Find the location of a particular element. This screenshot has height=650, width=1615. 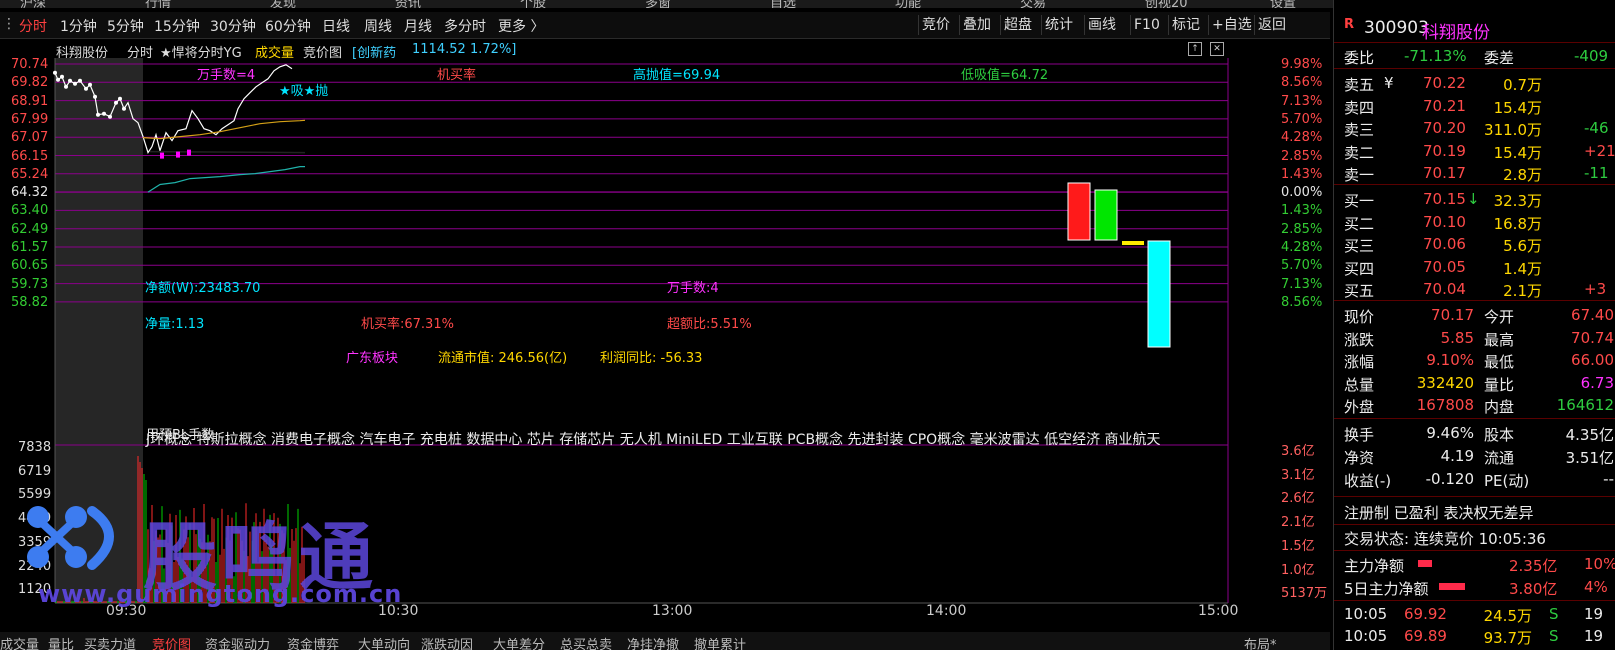

toolbar-button: 超盘 is located at coordinates (1017, 25).